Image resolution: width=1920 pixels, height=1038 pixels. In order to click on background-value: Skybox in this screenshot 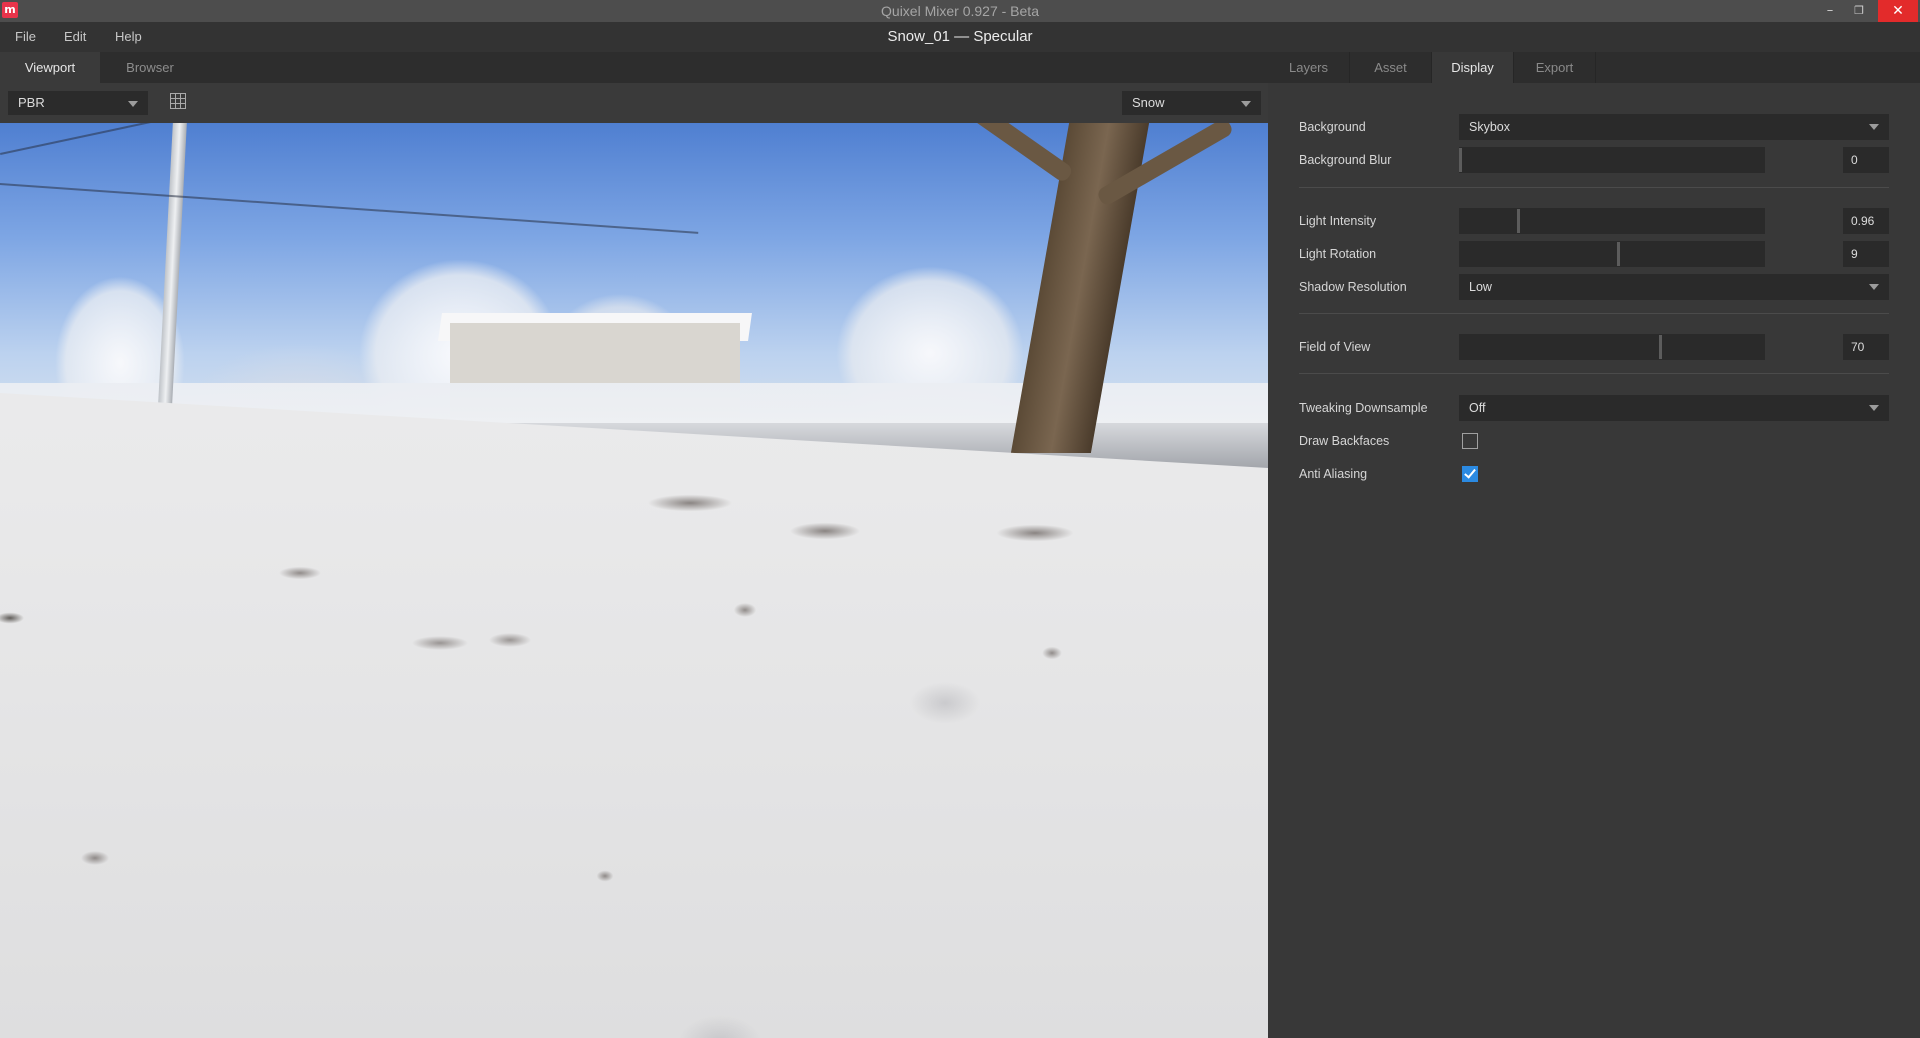, I will do `click(1489, 127)`.